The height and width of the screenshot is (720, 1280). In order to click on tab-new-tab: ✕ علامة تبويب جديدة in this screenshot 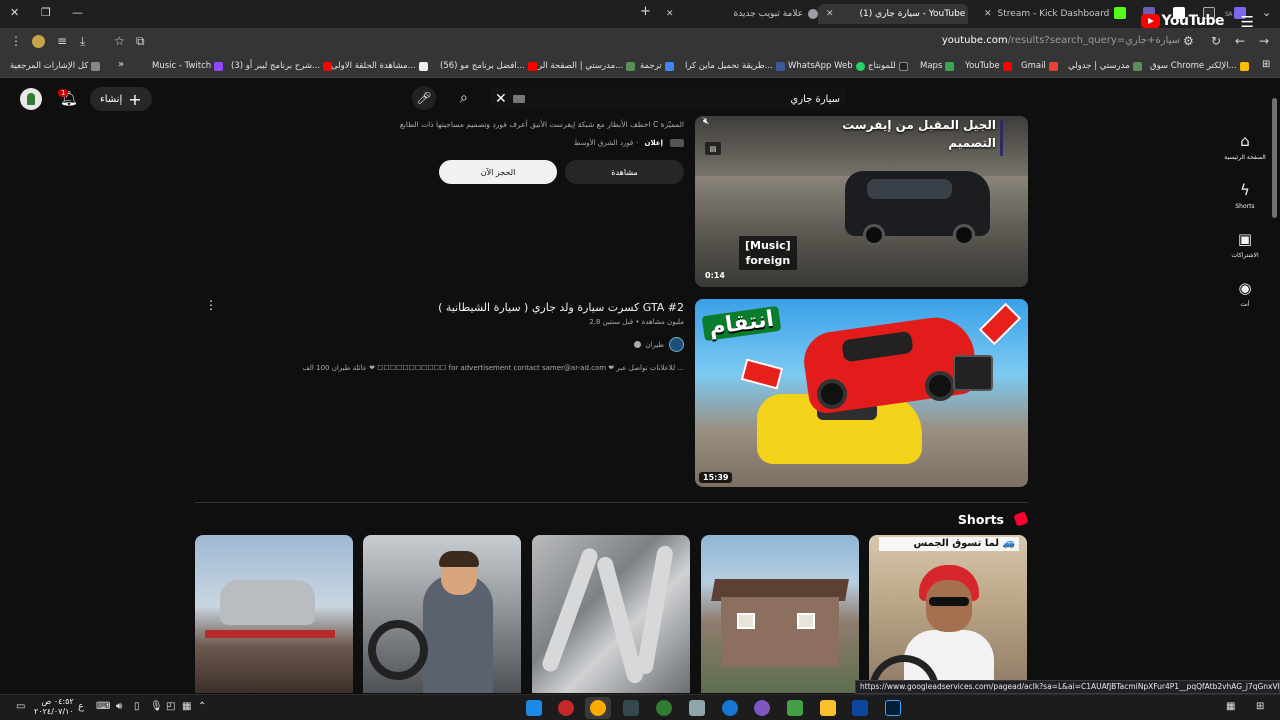, I will do `click(741, 14)`.